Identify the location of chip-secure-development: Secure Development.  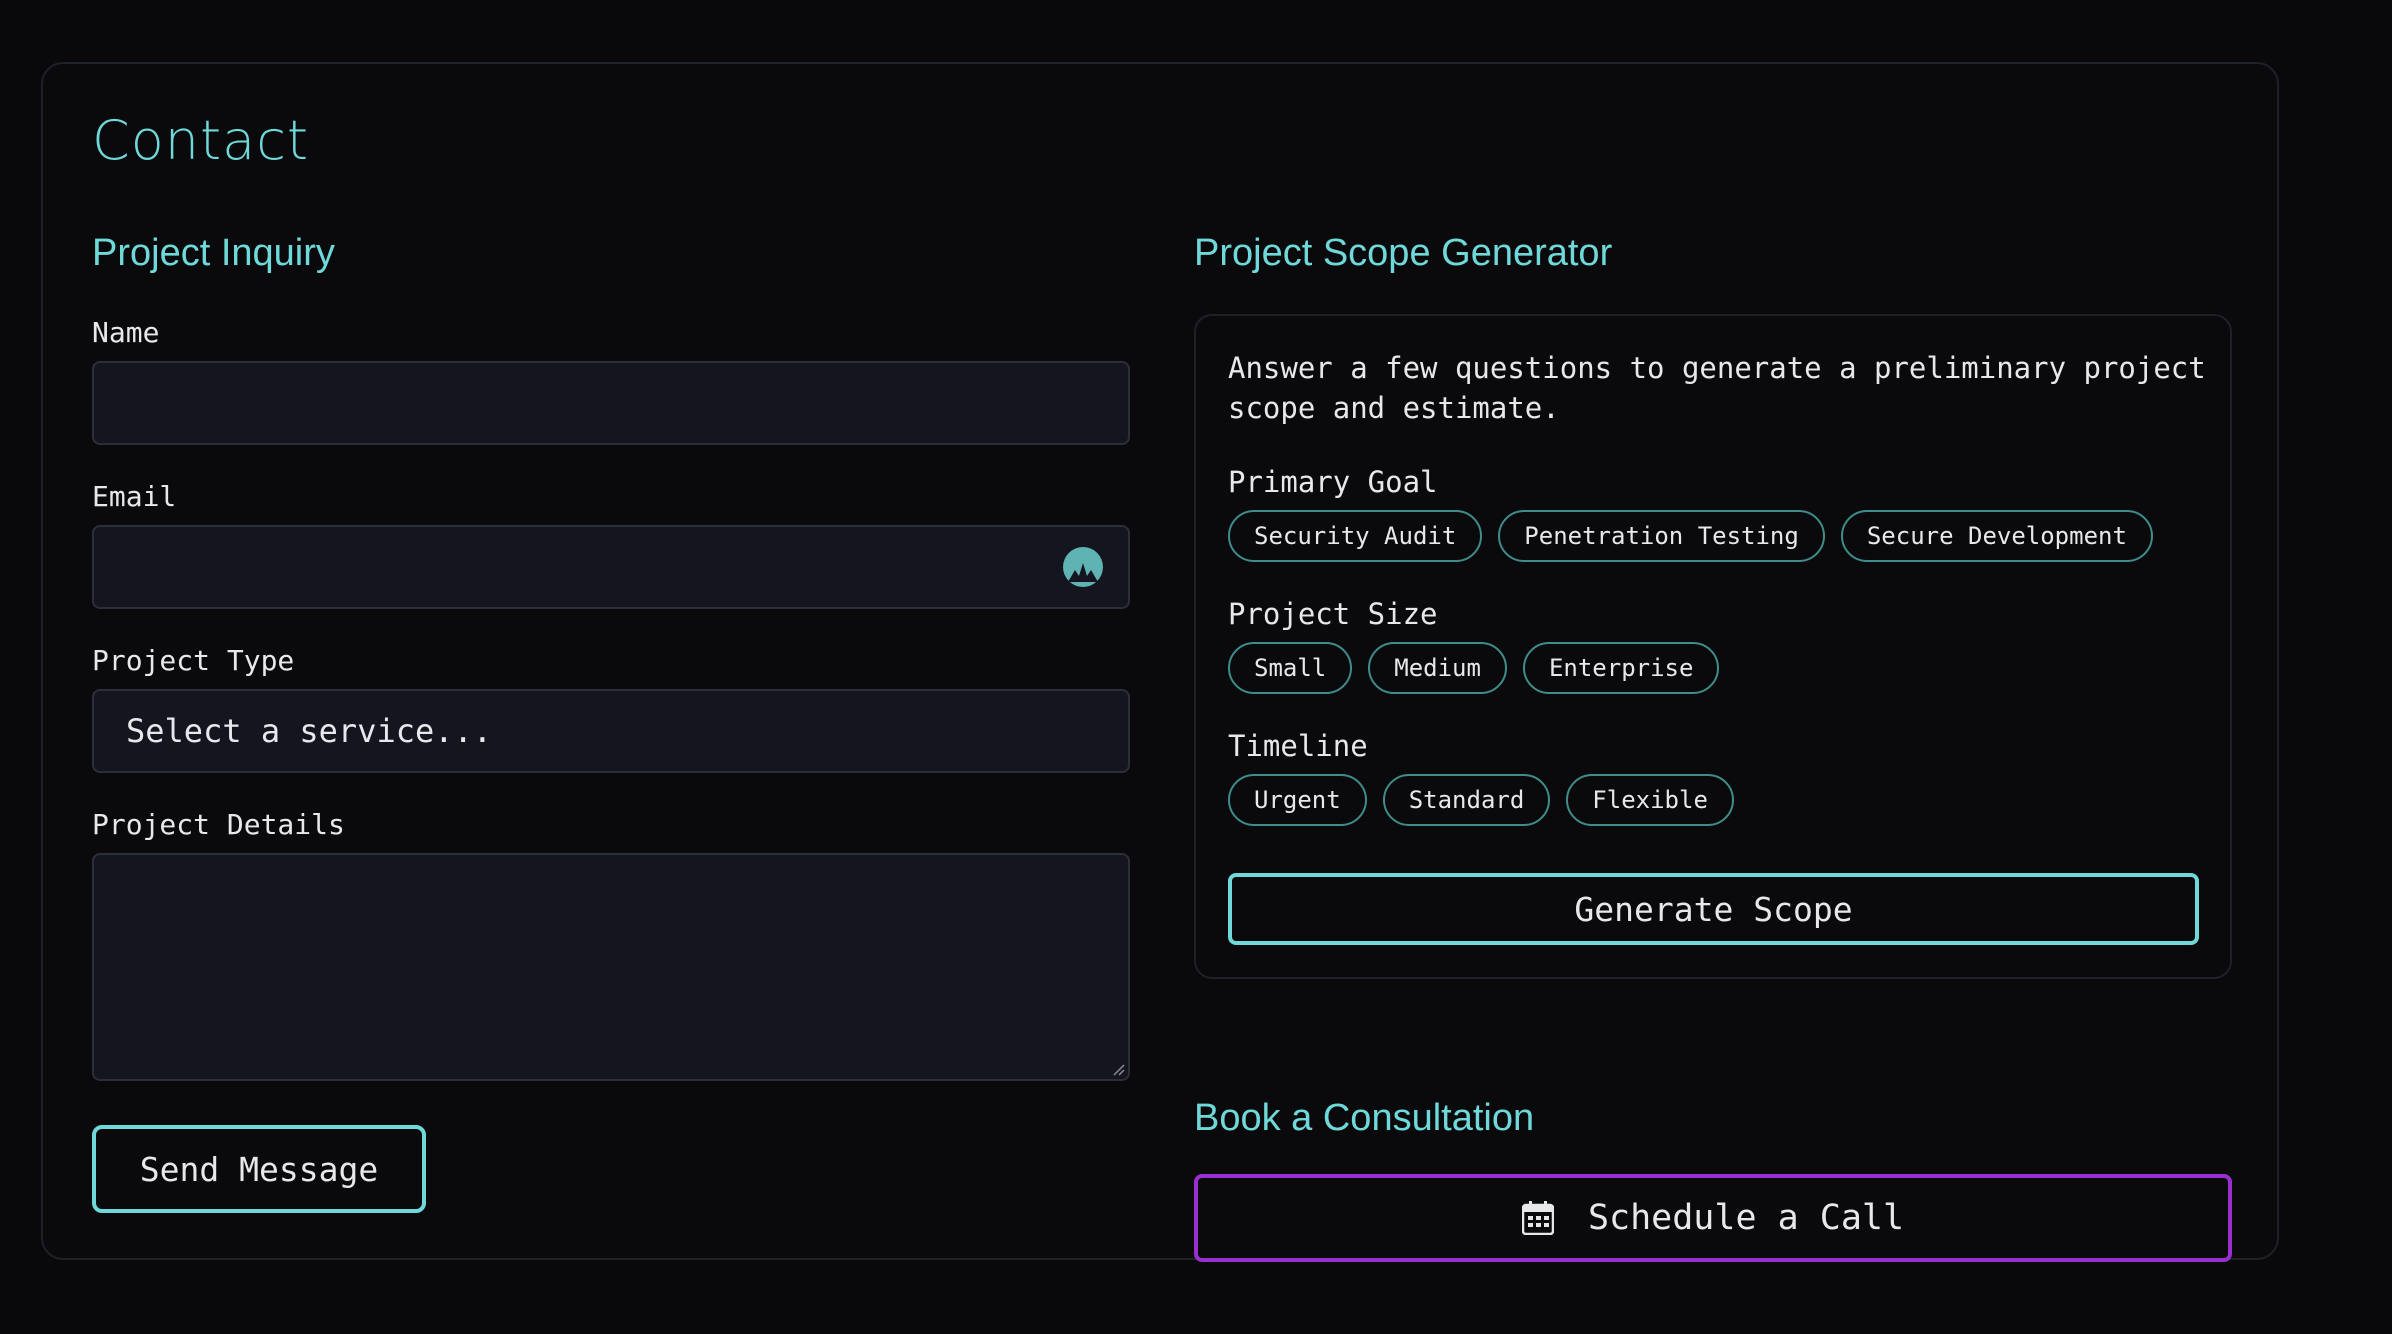
(1996, 536).